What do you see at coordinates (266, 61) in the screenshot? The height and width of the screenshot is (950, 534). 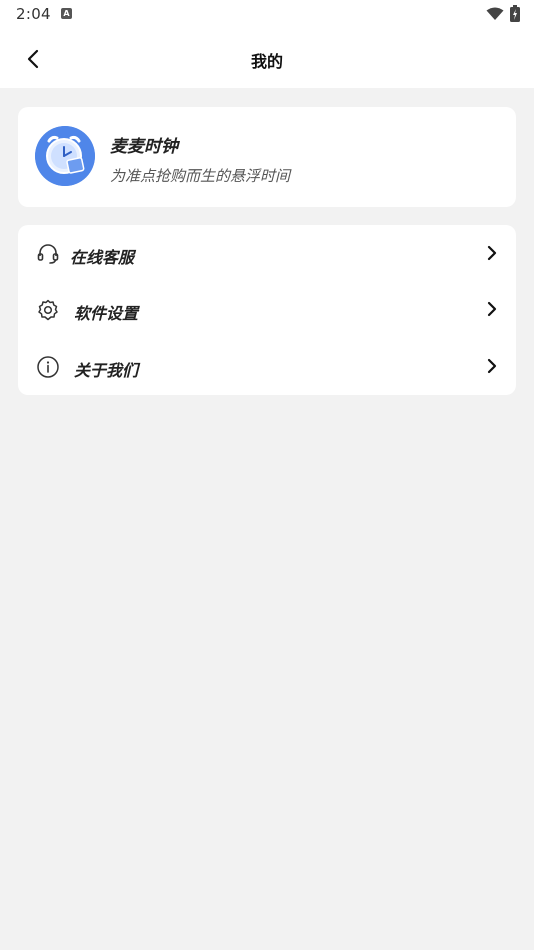 I see `page-title: 我的` at bounding box center [266, 61].